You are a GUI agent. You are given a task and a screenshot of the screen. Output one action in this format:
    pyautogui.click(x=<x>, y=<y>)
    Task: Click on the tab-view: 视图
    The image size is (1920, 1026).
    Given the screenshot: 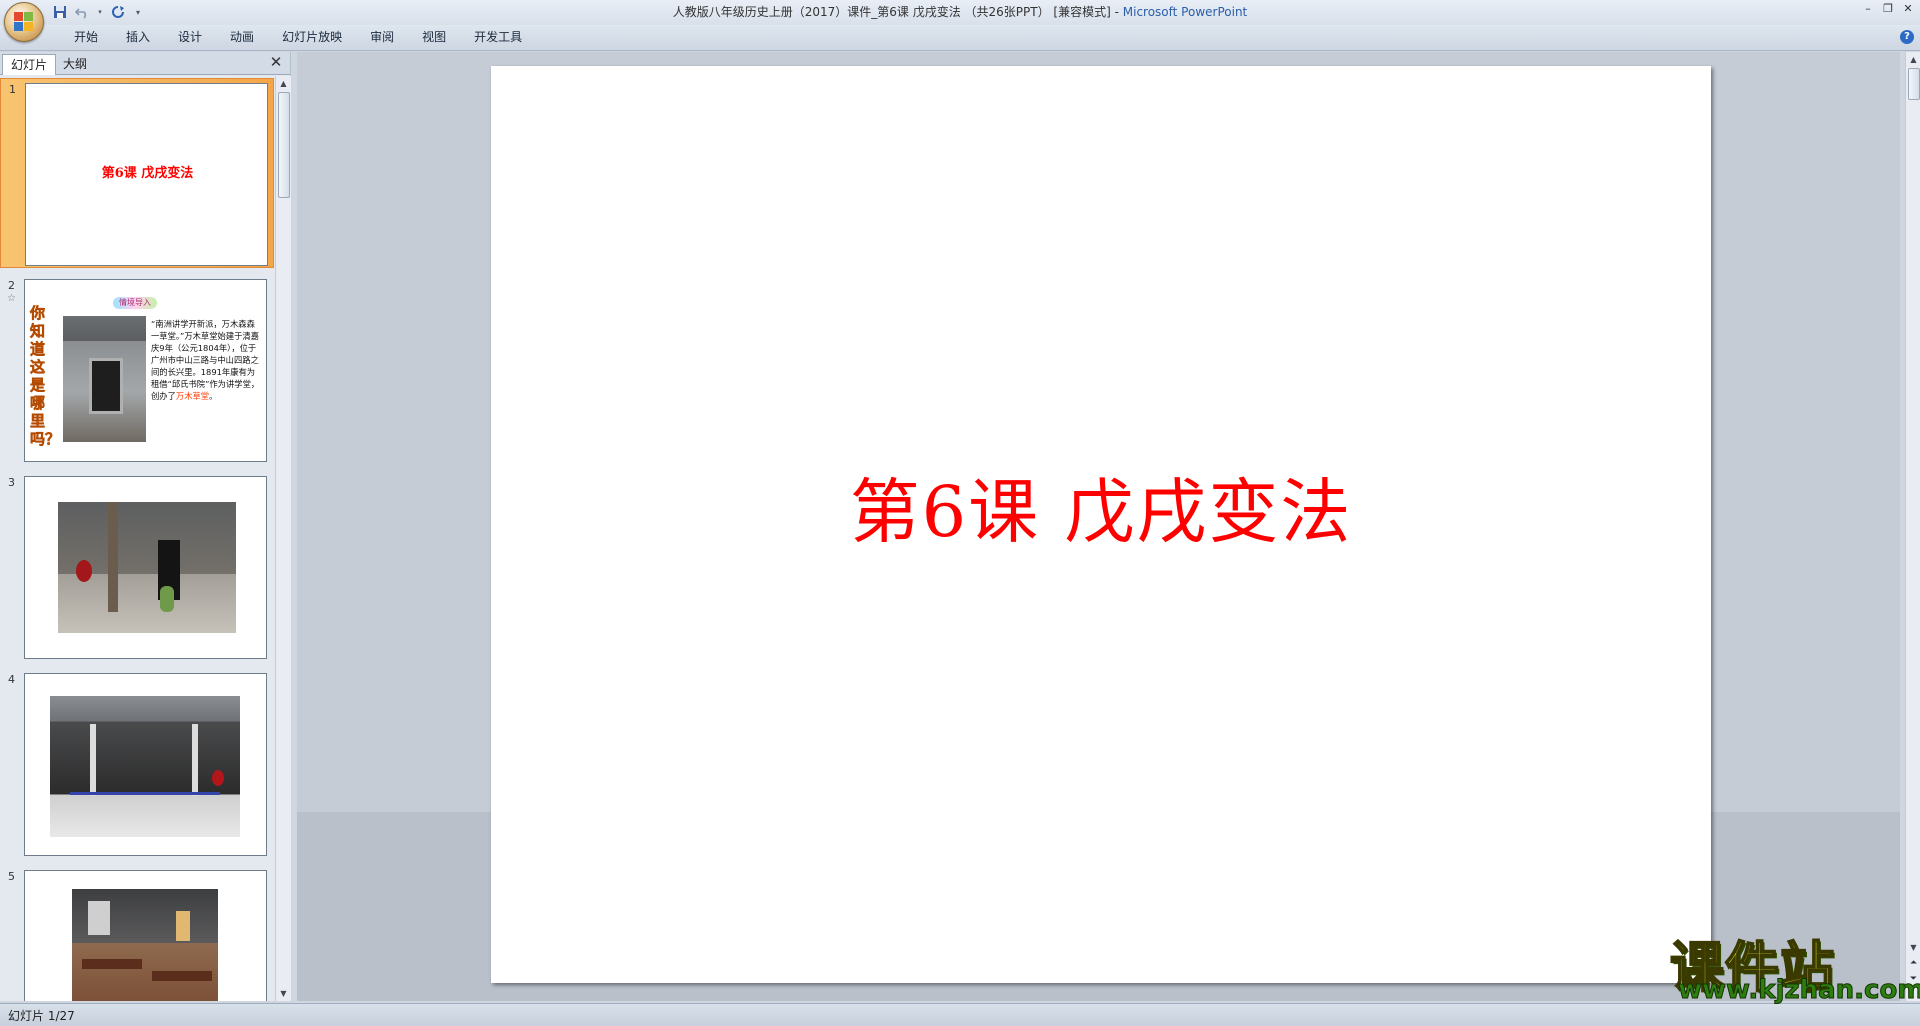 What is the action you would take?
    pyautogui.click(x=434, y=37)
    